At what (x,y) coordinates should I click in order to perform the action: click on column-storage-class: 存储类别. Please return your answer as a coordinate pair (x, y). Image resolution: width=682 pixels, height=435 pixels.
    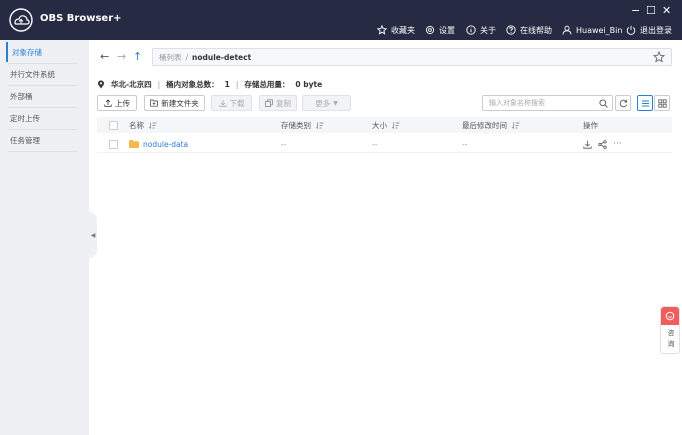
    Looking at the image, I should click on (302, 125).